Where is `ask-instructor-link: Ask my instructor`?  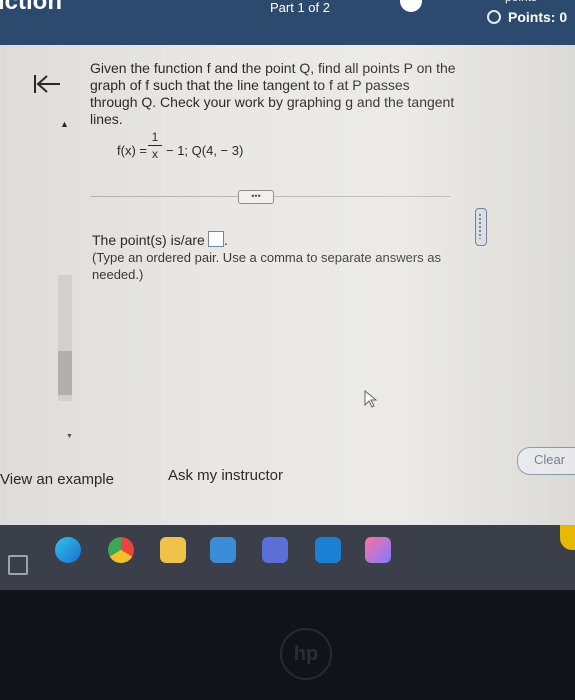
ask-instructor-link: Ask my instructor is located at coordinates (225, 475).